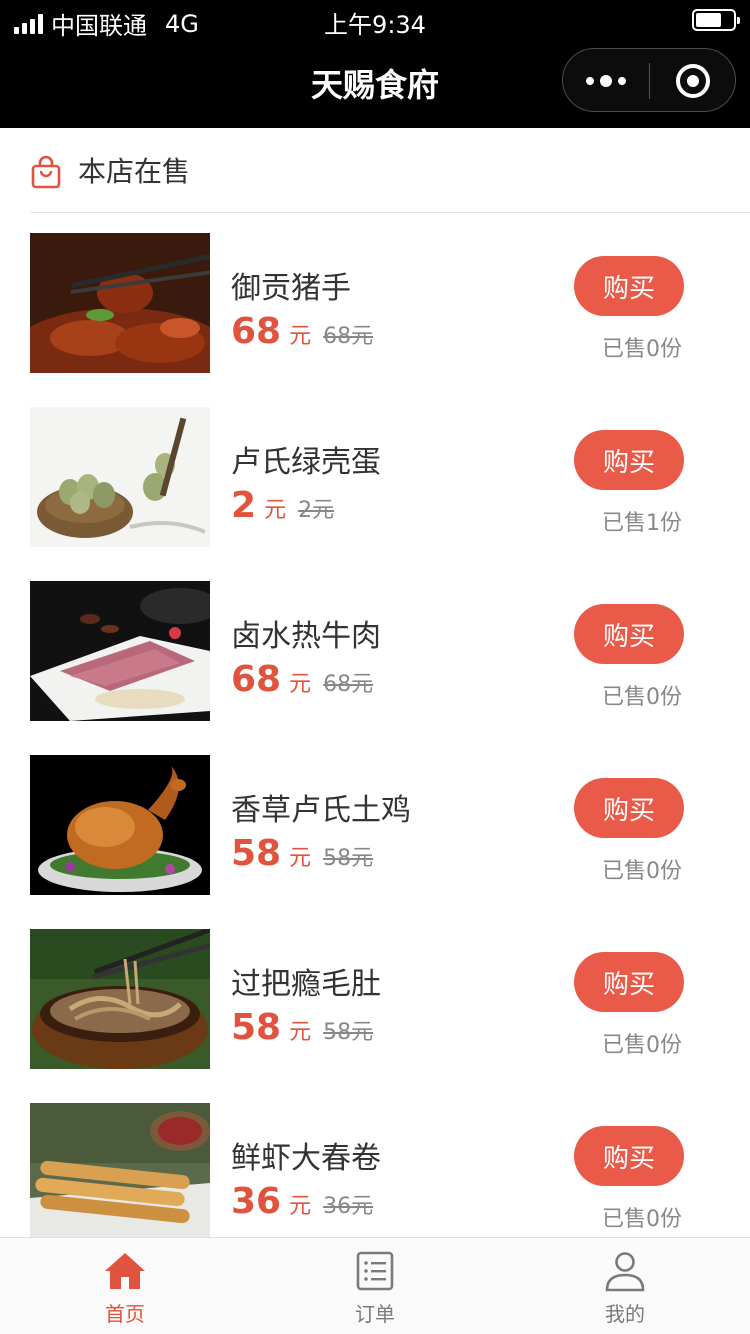 The image size is (750, 1334). I want to click on price-row: 36 元 36元, so click(302, 1201).